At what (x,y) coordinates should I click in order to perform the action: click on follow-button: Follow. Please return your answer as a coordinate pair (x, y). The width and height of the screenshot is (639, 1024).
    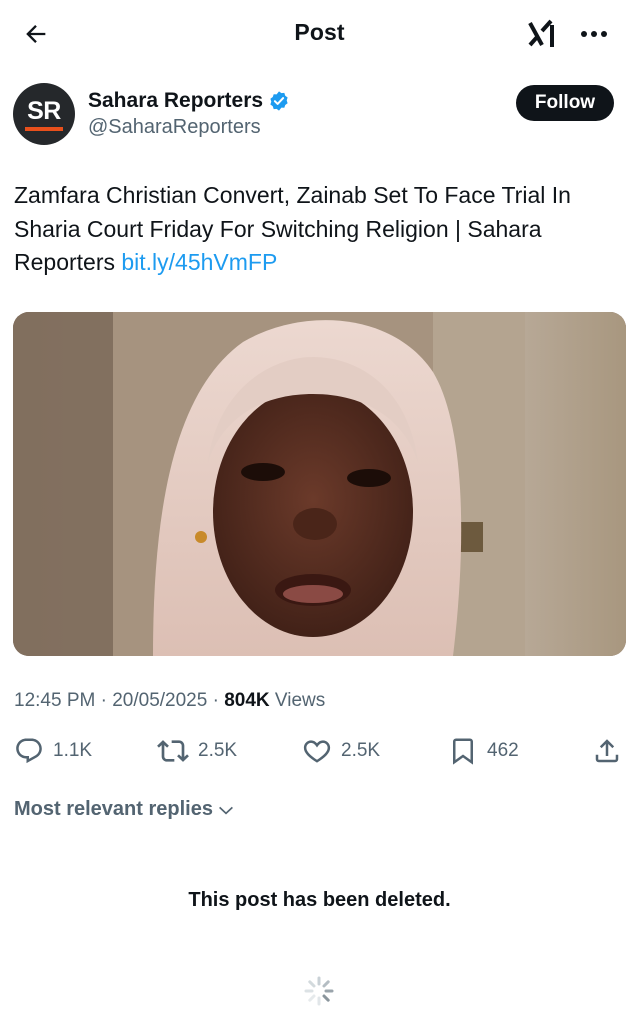
    Looking at the image, I should click on (565, 103).